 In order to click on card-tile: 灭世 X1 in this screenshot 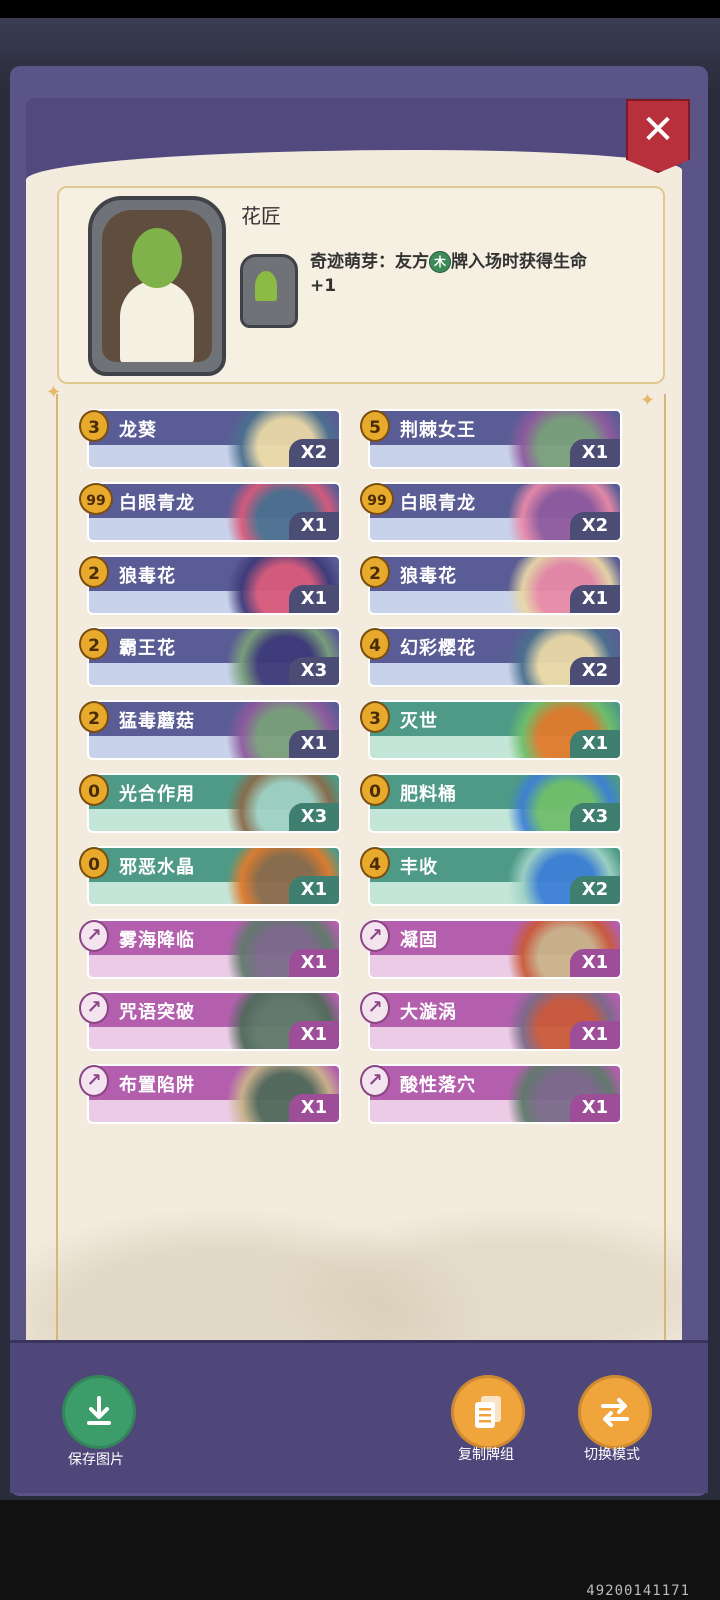, I will do `click(495, 730)`.